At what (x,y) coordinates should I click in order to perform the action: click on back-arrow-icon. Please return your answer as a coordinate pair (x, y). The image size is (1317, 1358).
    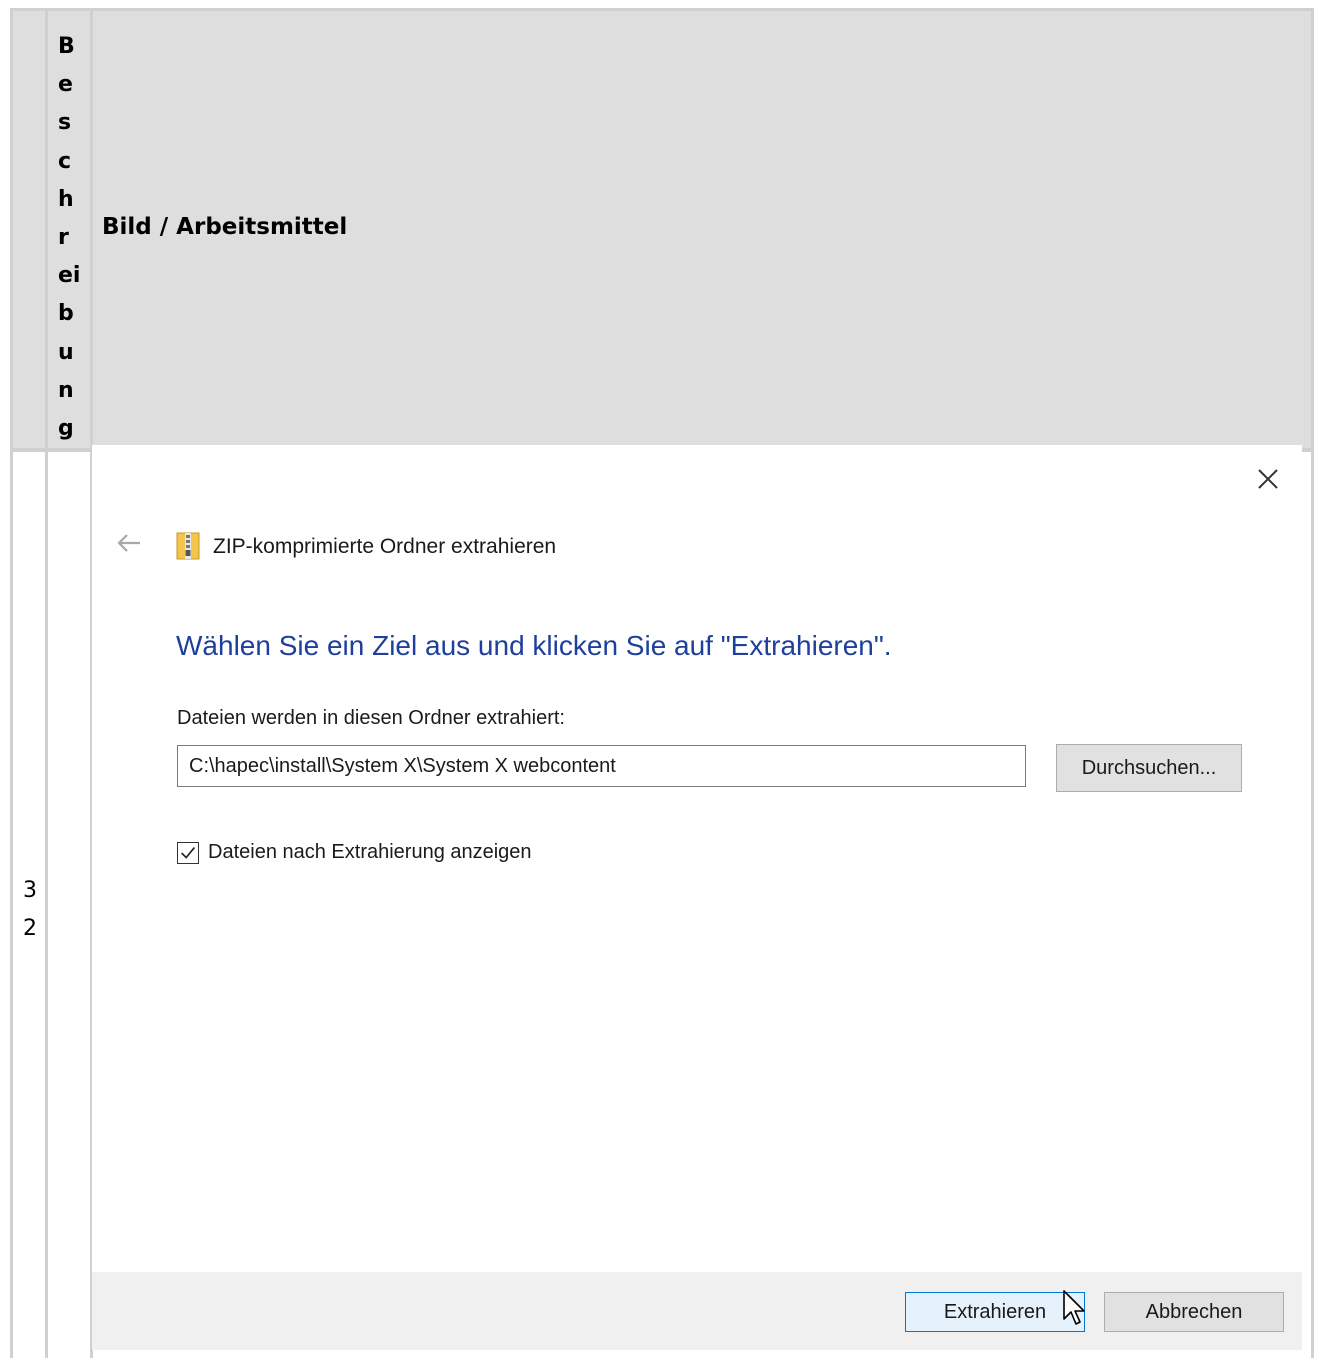
    Looking at the image, I should click on (129, 543).